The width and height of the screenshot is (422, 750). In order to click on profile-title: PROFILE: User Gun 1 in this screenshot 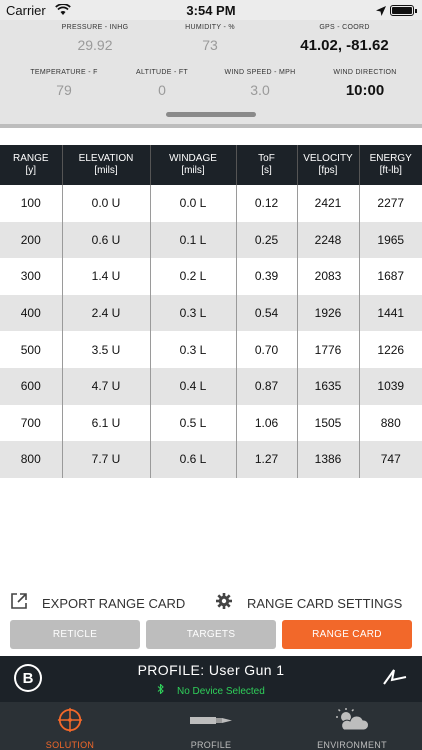, I will do `click(211, 670)`.